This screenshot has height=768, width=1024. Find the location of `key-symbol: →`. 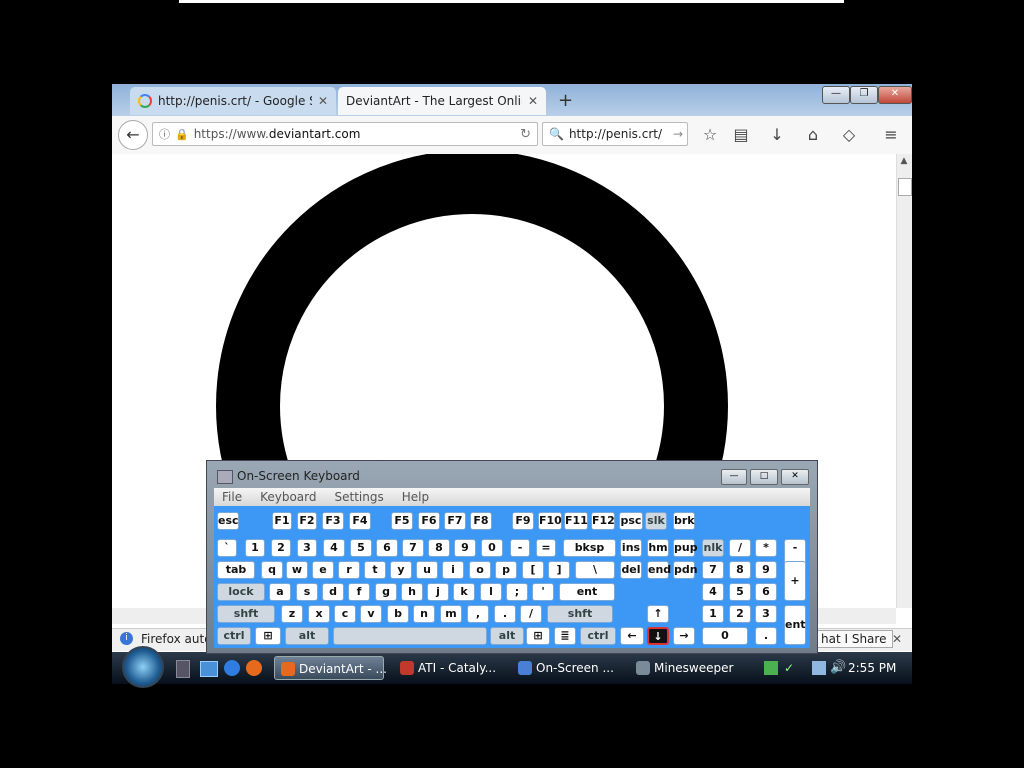

key-symbol: → is located at coordinates (684, 636).